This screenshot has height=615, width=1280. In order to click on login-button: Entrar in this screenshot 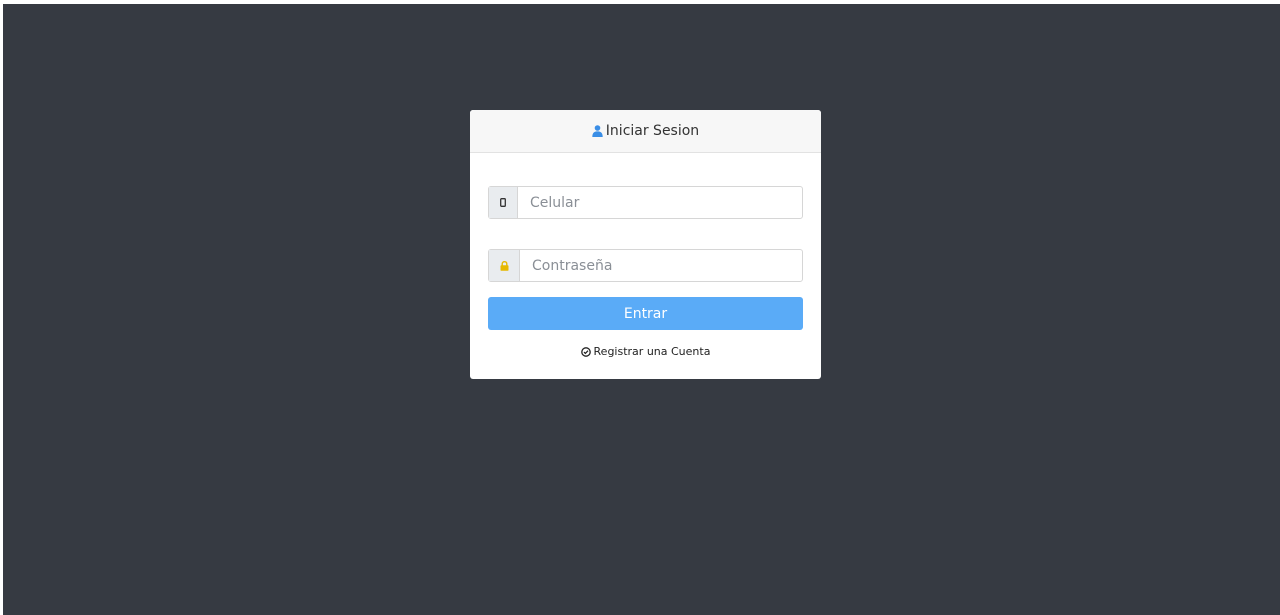, I will do `click(645, 313)`.